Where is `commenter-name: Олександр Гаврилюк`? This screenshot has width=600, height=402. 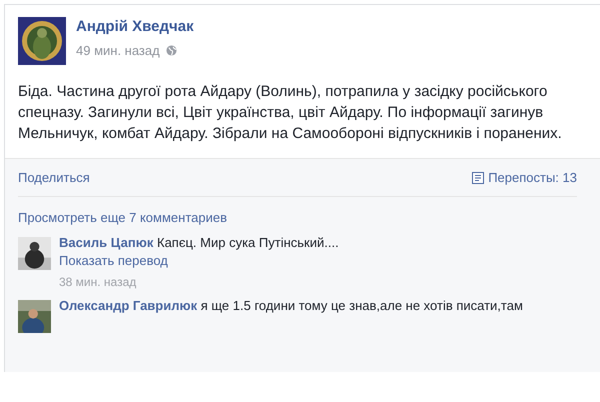
commenter-name: Олександр Гаврилюк is located at coordinates (128, 305).